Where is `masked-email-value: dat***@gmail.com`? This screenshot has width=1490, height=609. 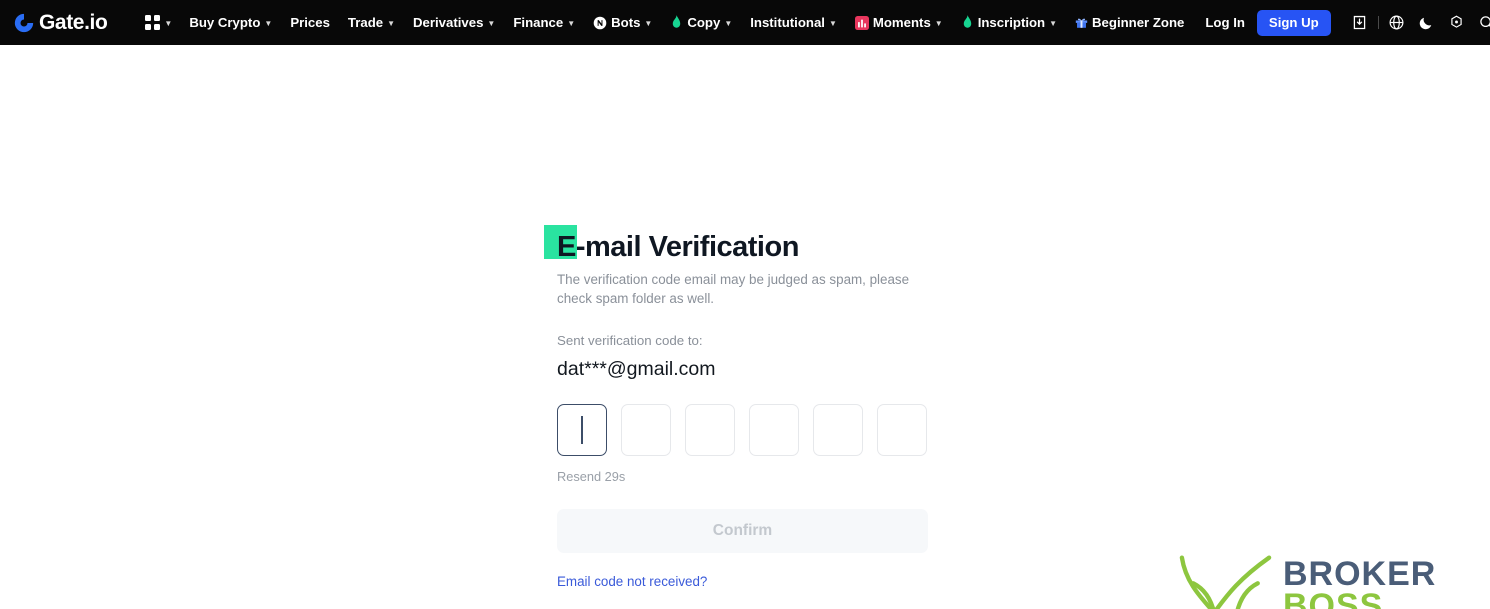 masked-email-value: dat***@gmail.com is located at coordinates (636, 369).